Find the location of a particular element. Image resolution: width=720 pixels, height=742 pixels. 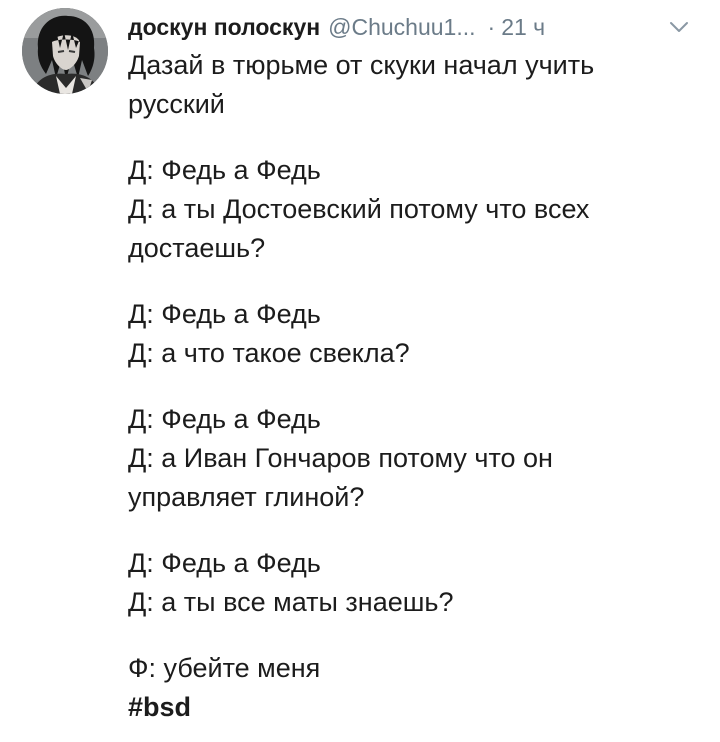

tweet-line: русский is located at coordinates (176, 104).